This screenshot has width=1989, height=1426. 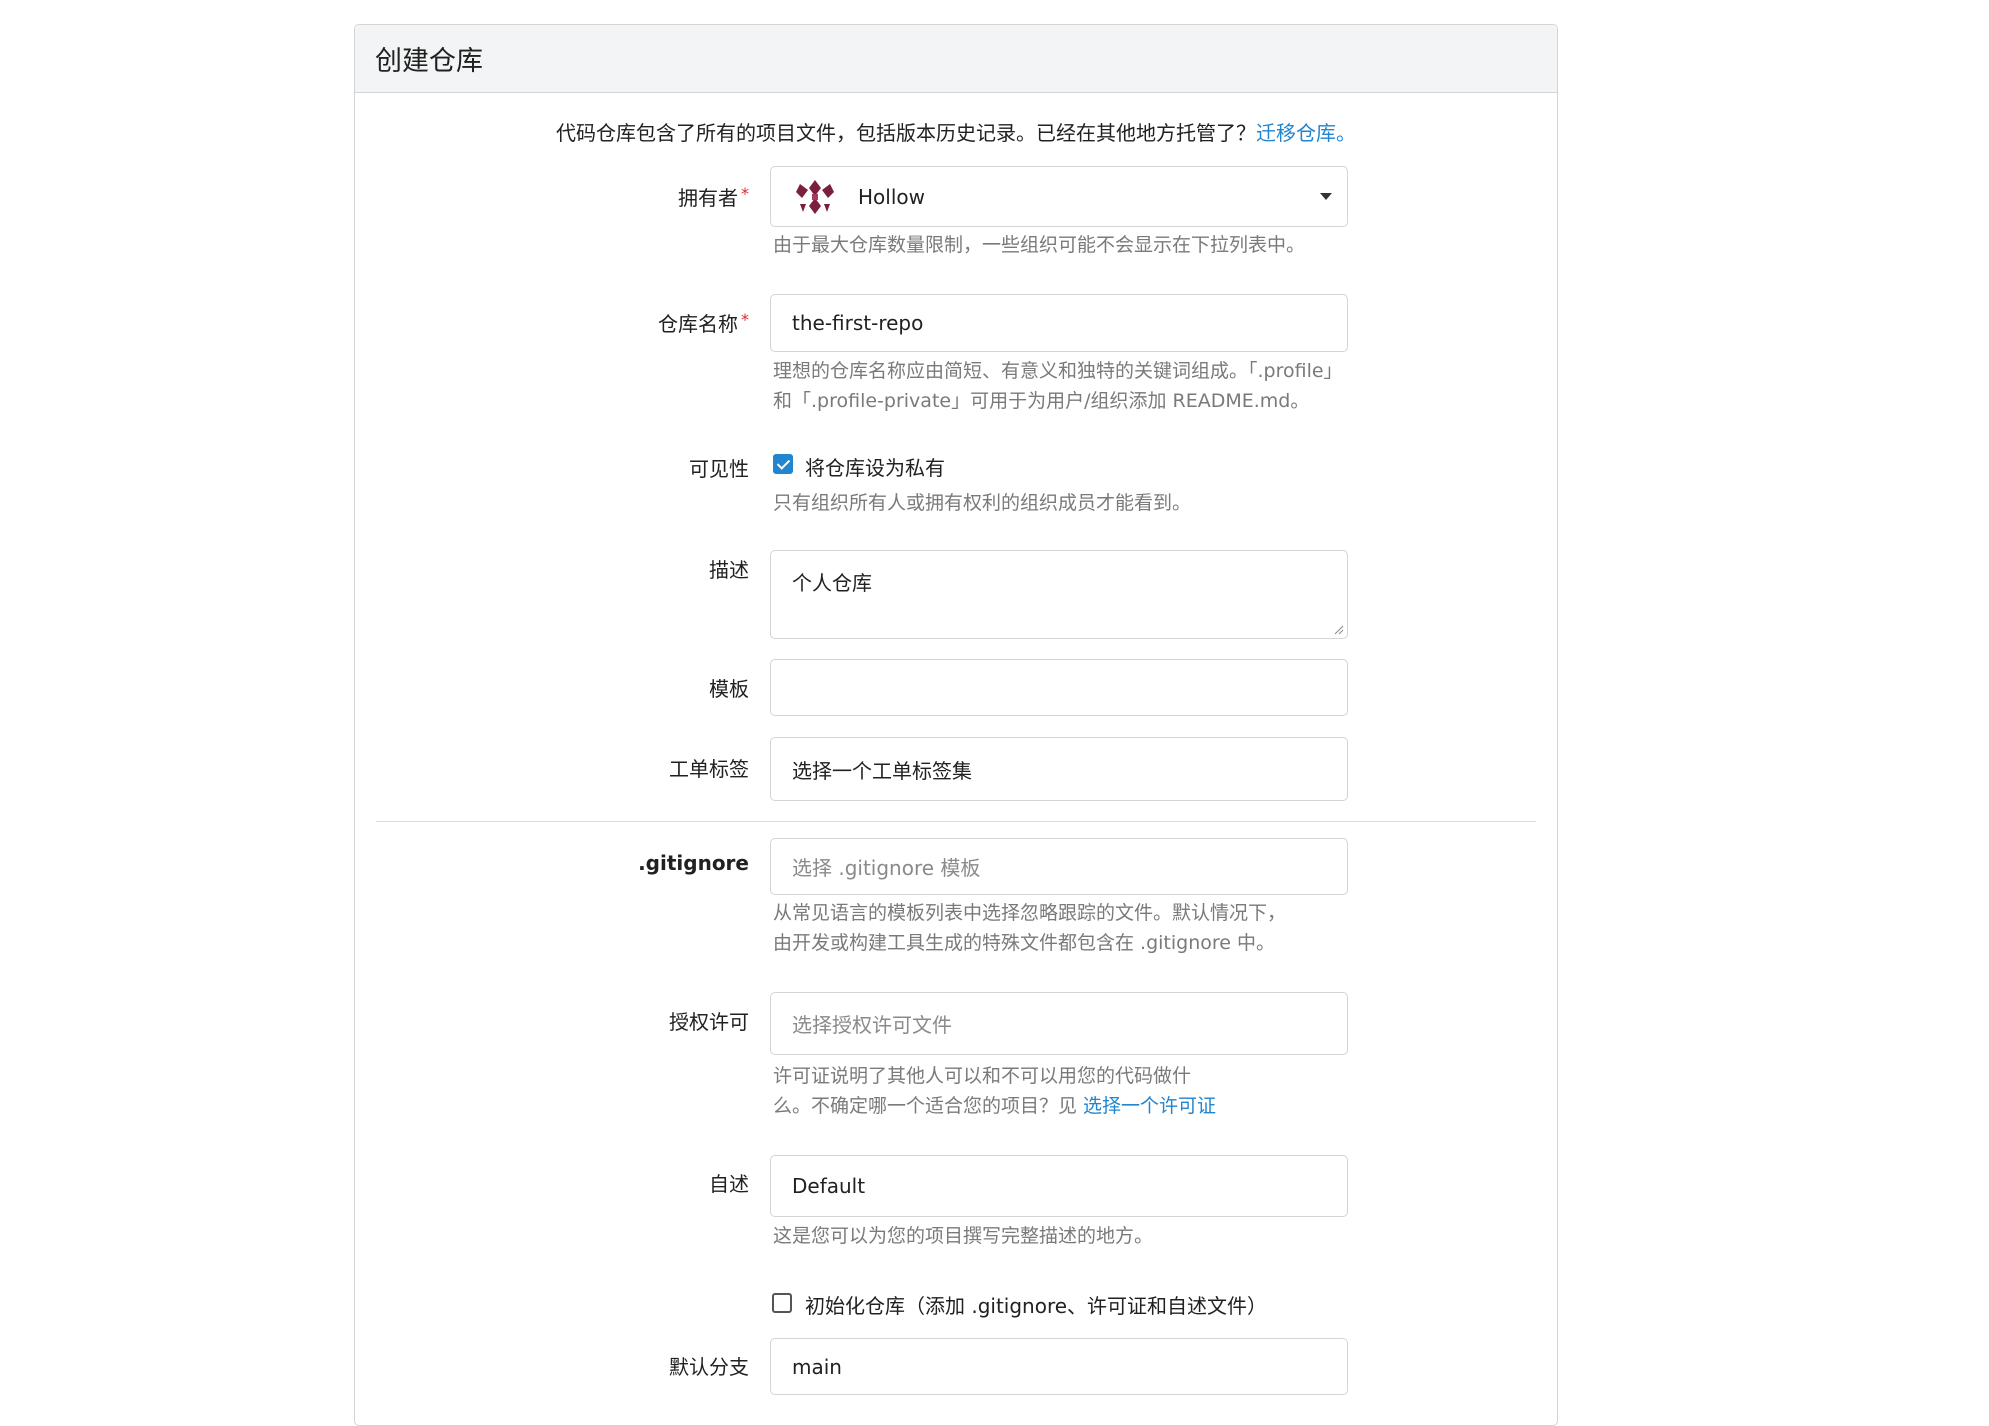 I want to click on section-divider, so click(x=956, y=821).